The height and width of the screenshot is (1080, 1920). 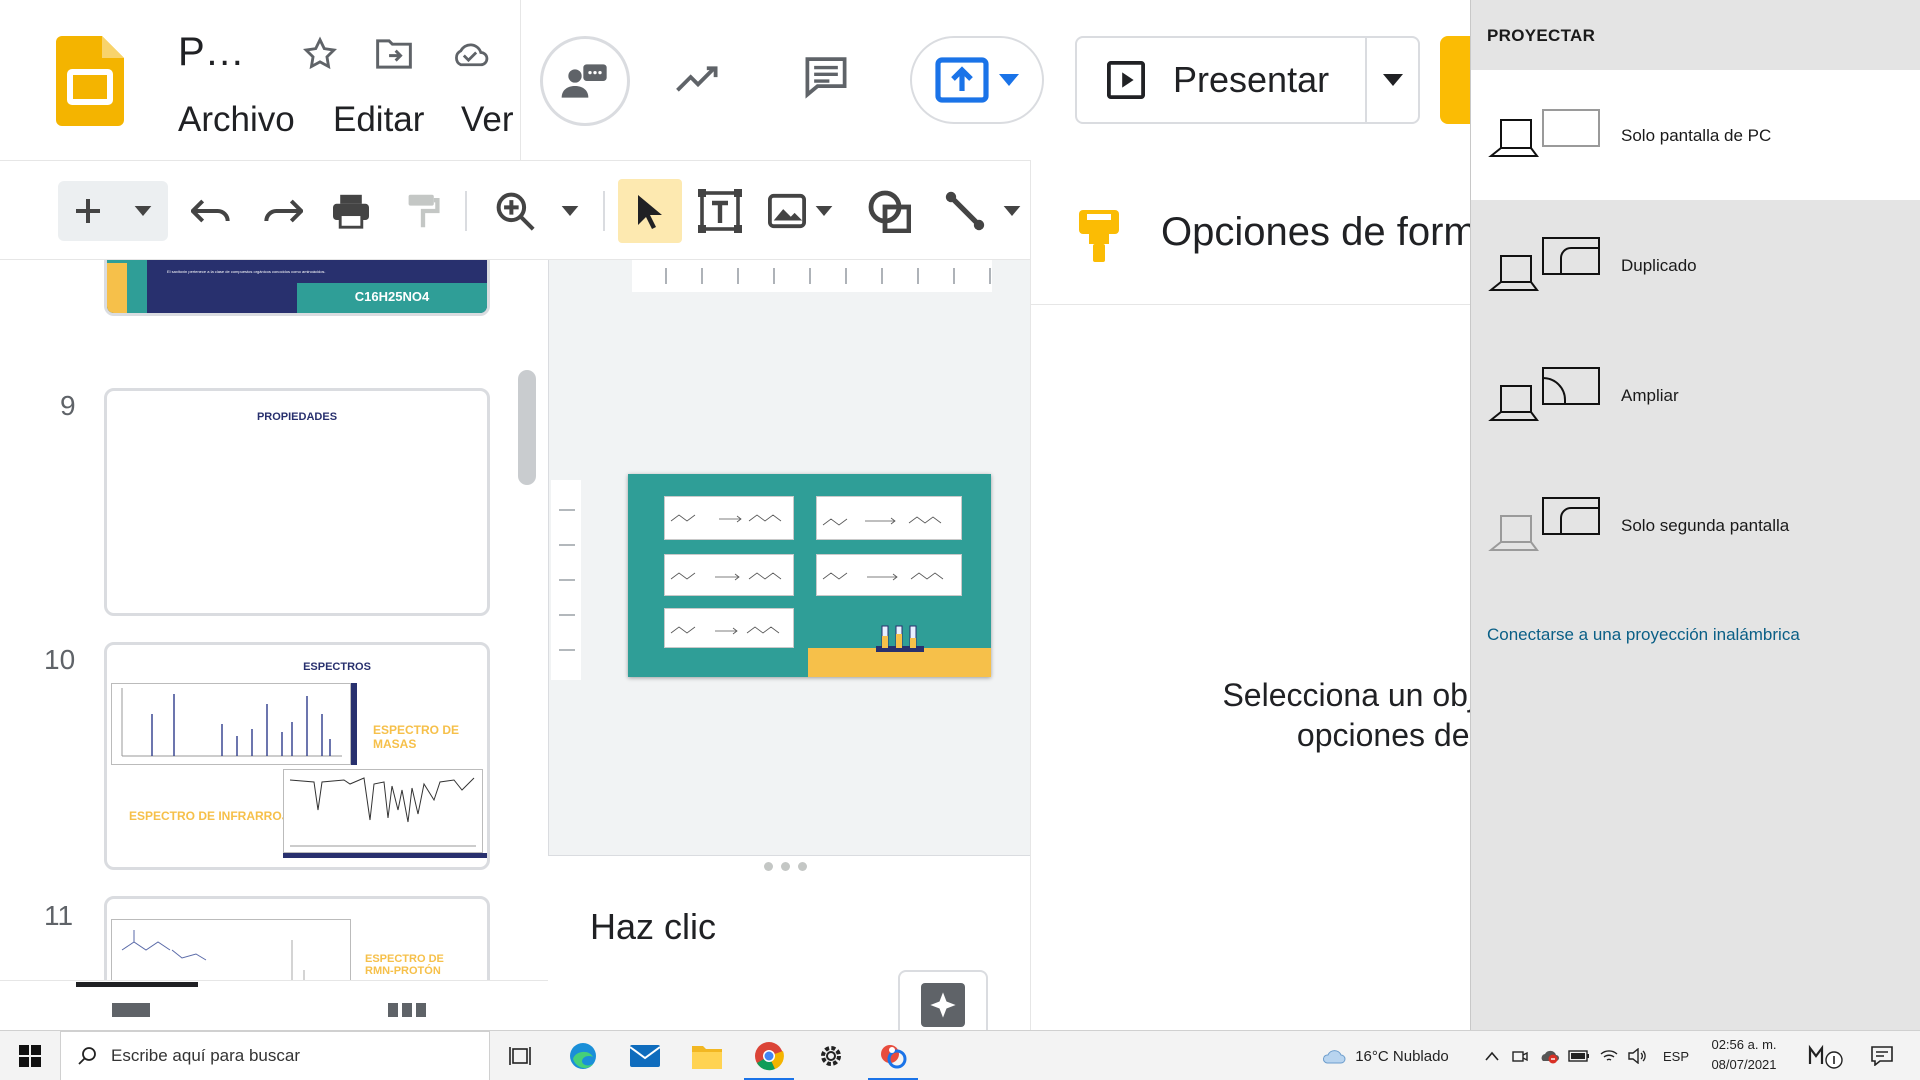 I want to click on paint3d-icon, so click(x=893, y=1055).